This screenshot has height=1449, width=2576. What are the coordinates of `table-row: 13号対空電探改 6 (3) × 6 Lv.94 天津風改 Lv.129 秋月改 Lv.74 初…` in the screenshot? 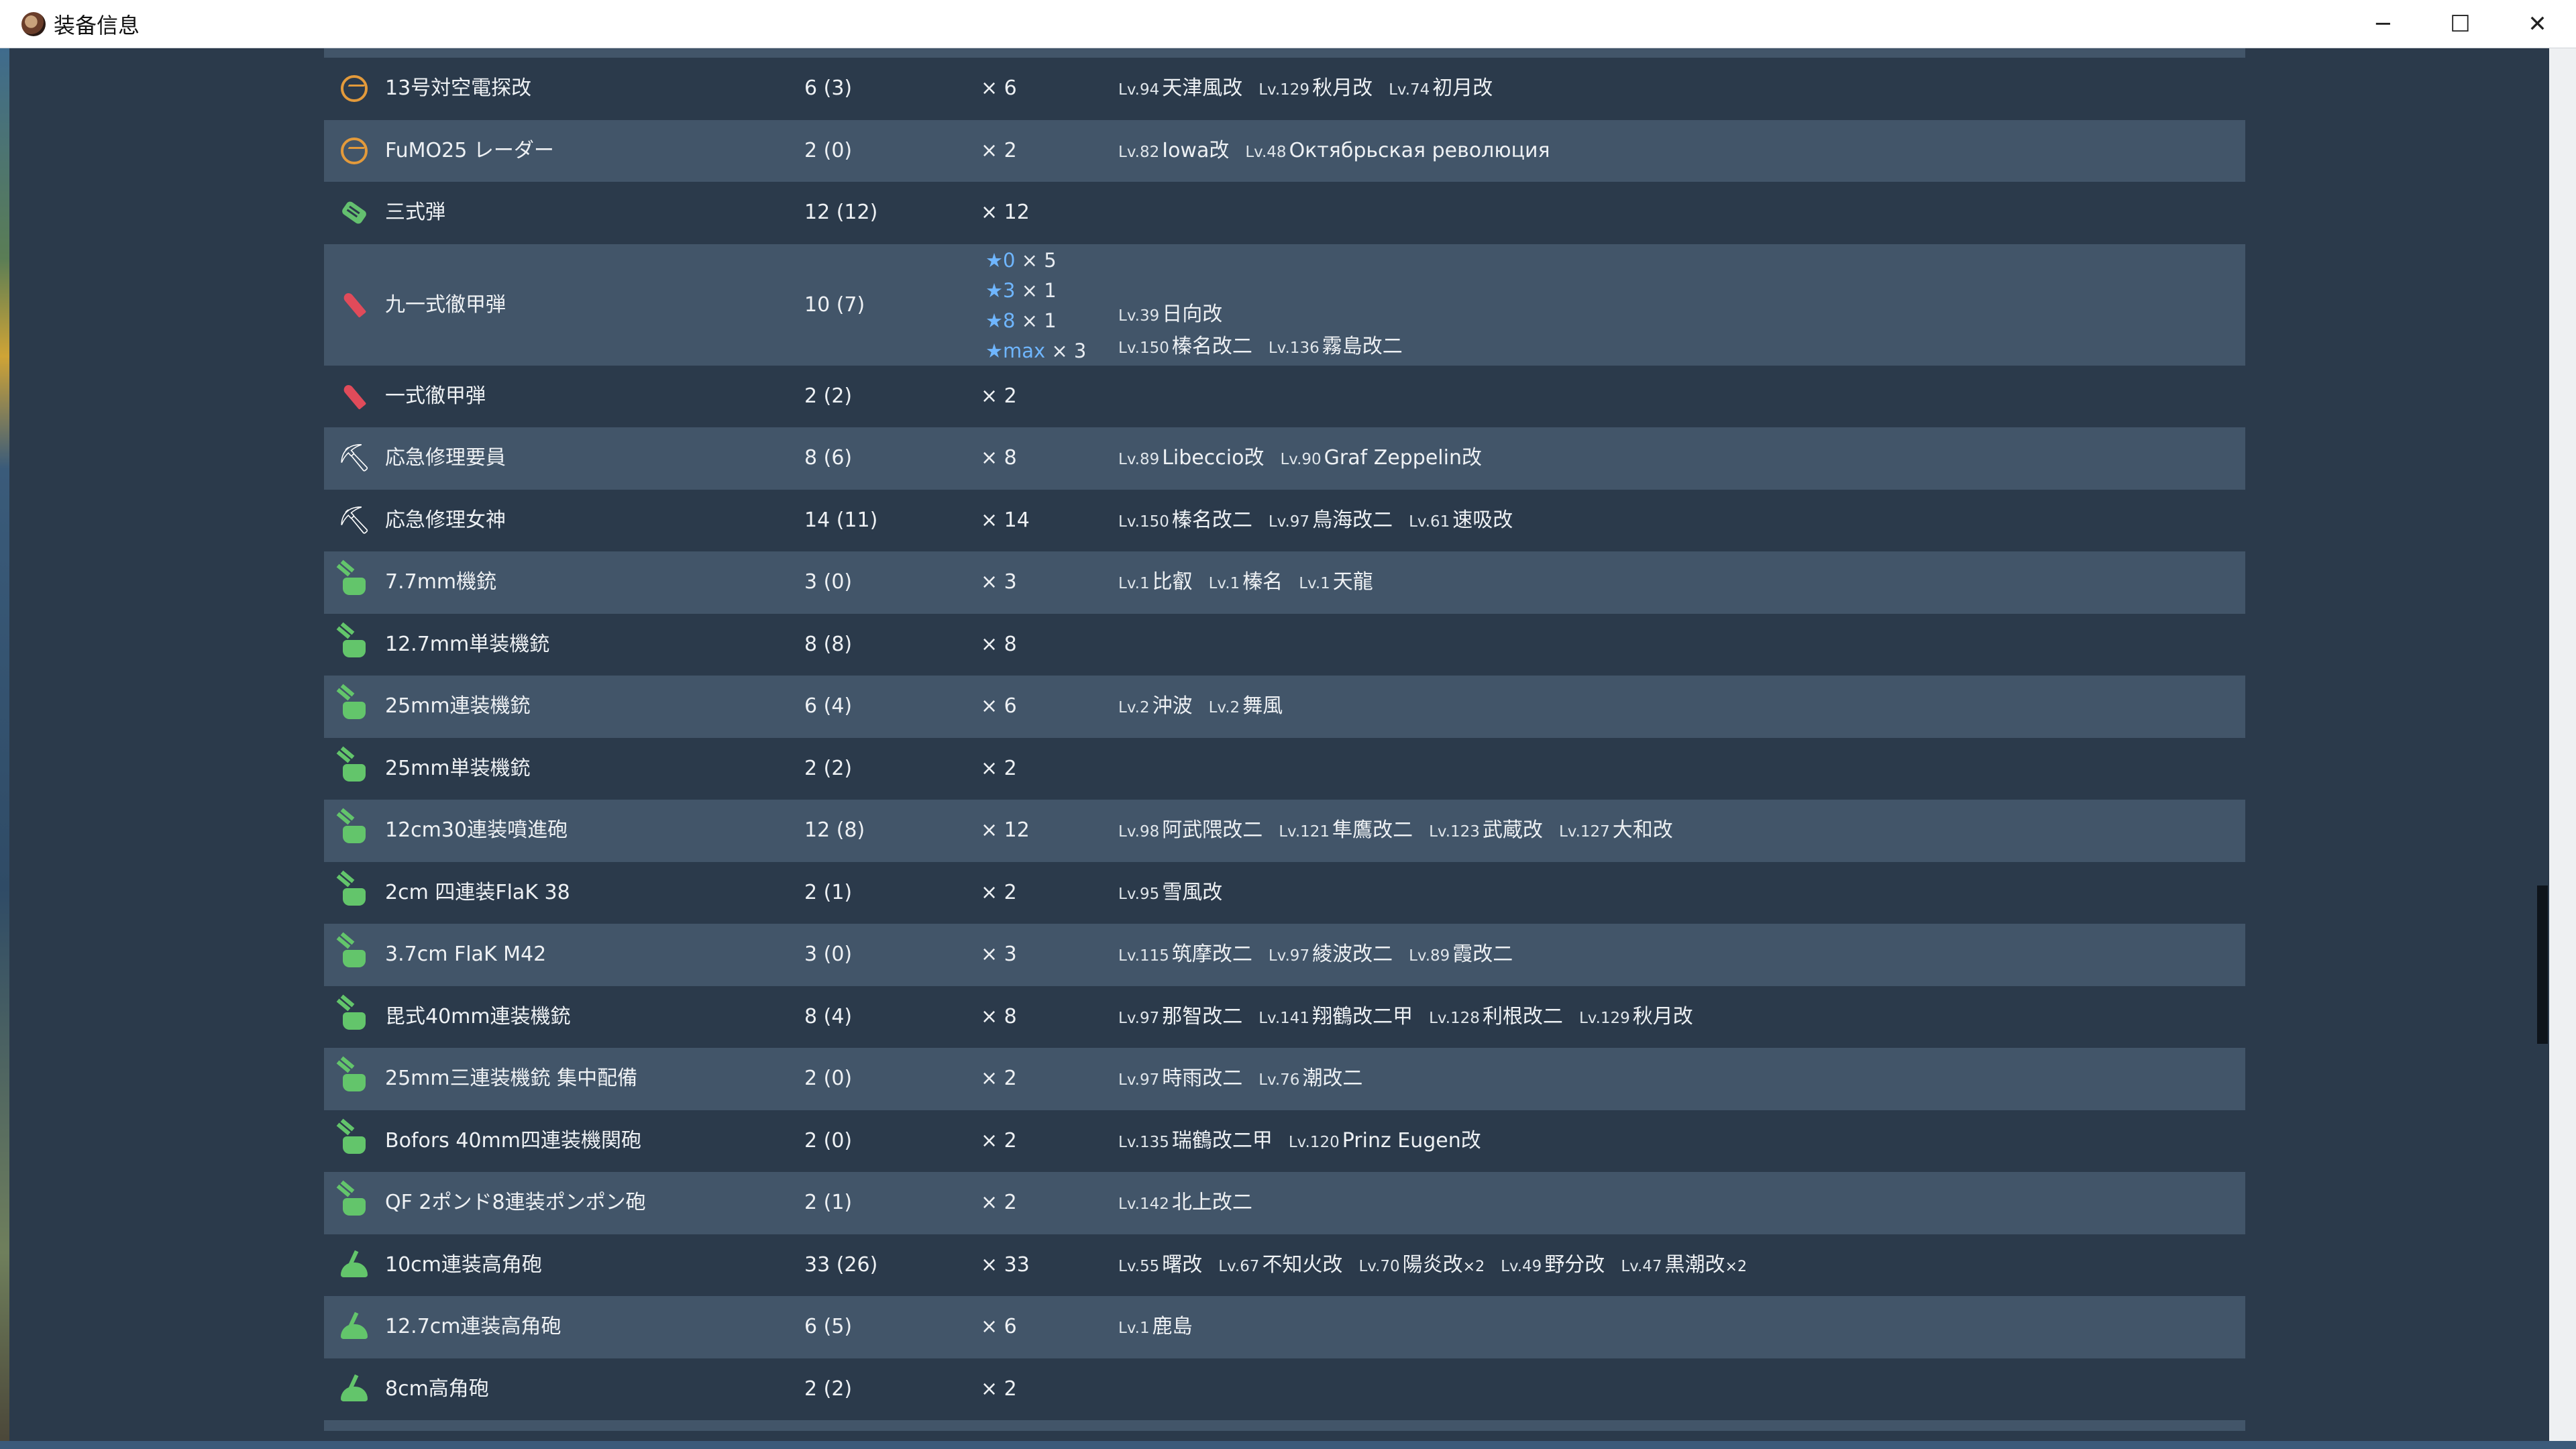 It's located at (1284, 89).